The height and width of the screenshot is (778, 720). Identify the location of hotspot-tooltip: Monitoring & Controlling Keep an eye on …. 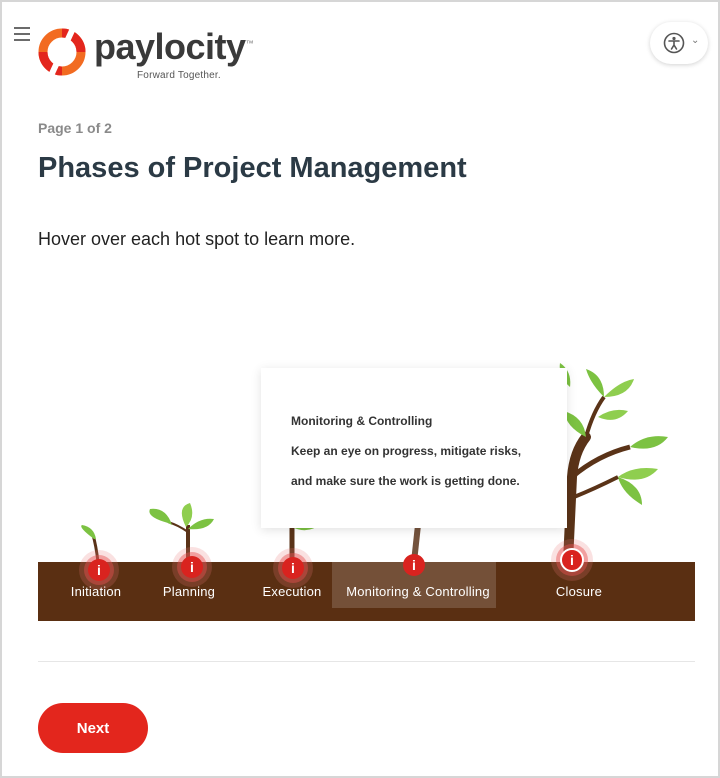
(414, 448).